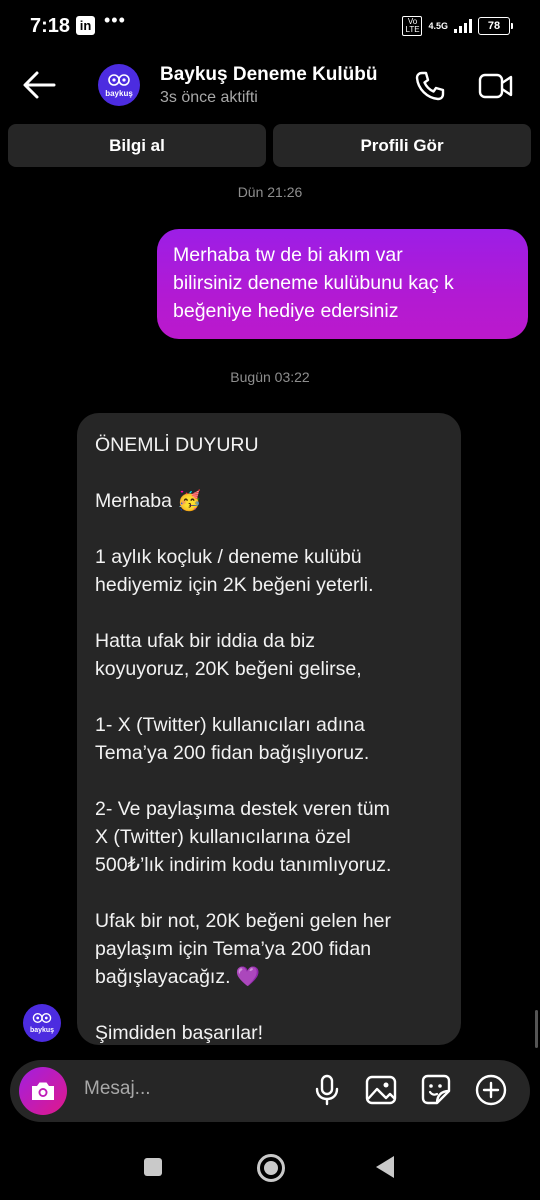  I want to click on status-time: 7:18, so click(50, 26).